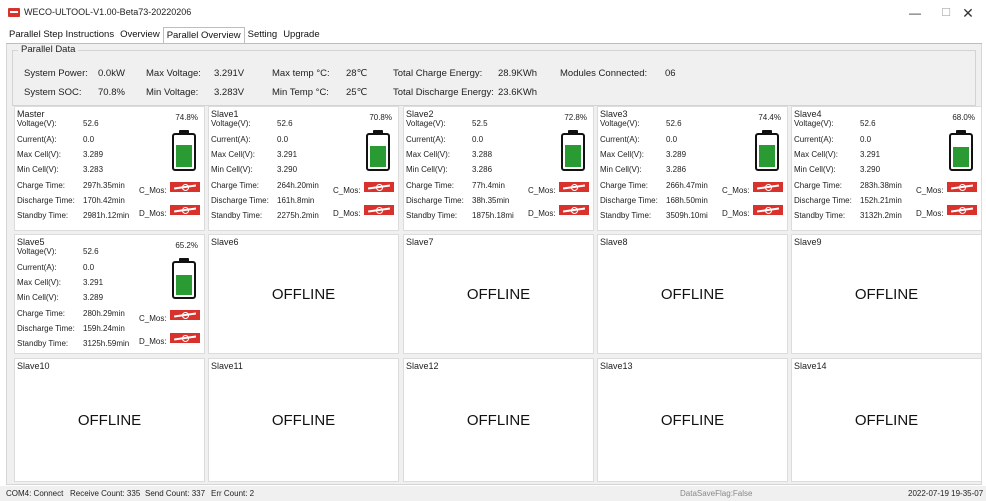 This screenshot has width=986, height=501. Describe the element at coordinates (73, 343) in the screenshot. I see `standby-time-row: Standby Time: 3125h.59min` at that location.